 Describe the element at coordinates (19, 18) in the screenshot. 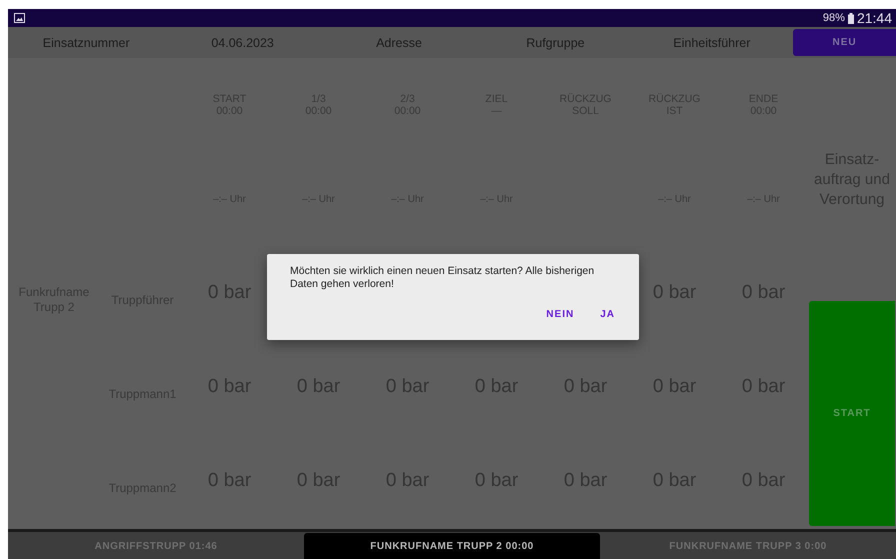

I see `image-icon` at that location.